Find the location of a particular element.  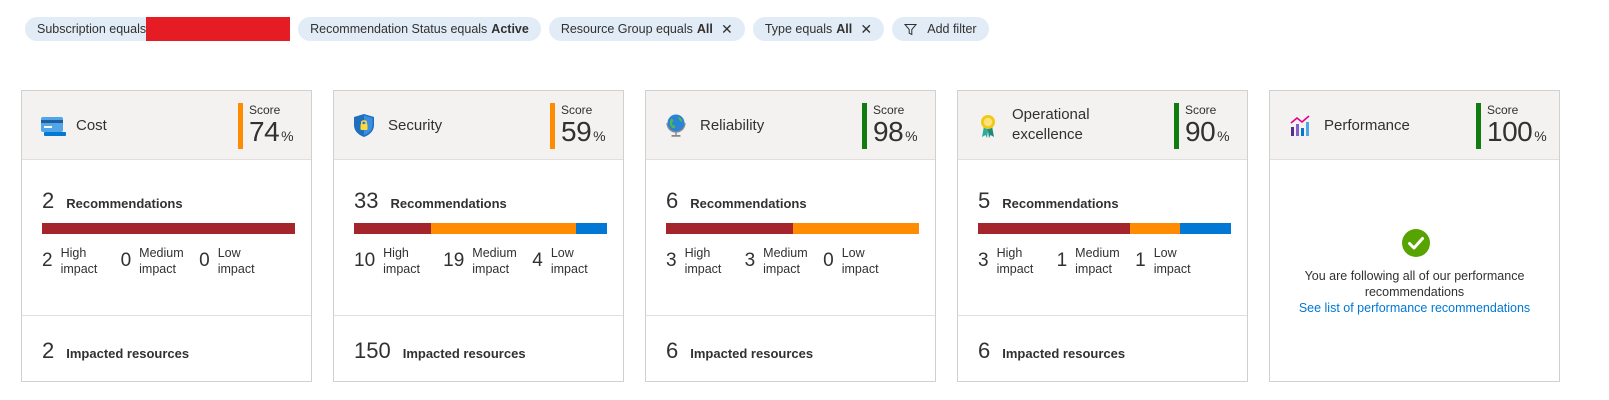

card-header: Cost Score 74% is located at coordinates (166, 125).